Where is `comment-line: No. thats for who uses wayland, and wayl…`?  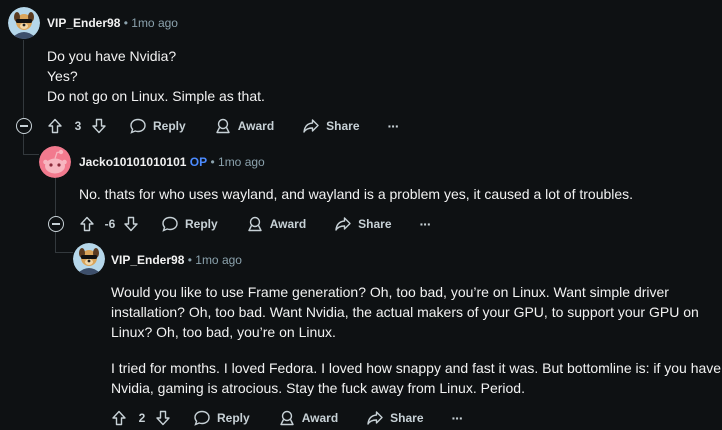
comment-line: No. thats for who uses wayland, and wayl… is located at coordinates (356, 194).